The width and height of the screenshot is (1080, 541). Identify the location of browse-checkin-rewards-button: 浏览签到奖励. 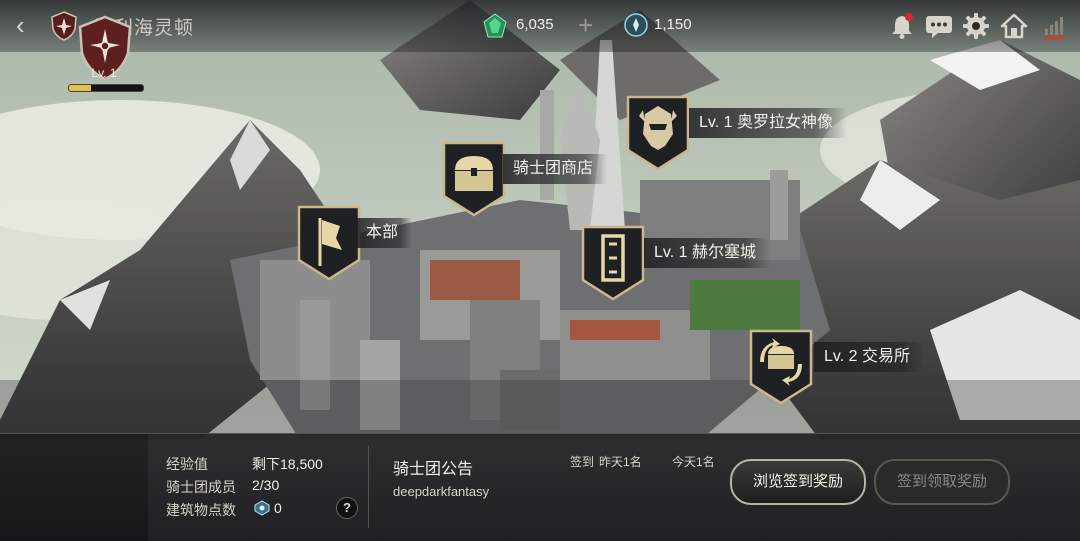
(798, 482).